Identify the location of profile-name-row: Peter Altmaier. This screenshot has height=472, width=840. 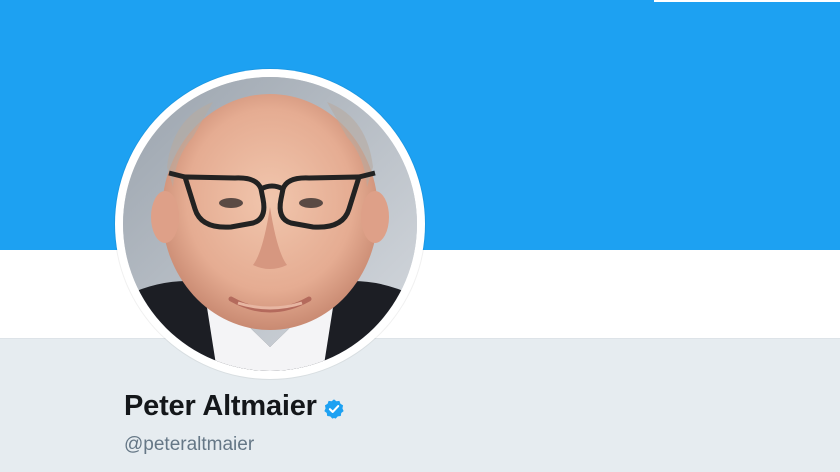
(234, 406).